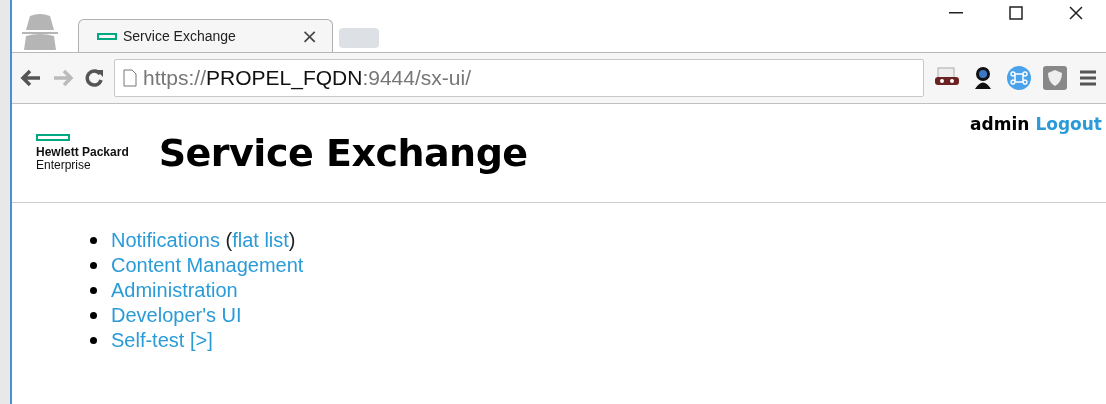 Image resolution: width=1106 pixels, height=404 pixels. What do you see at coordinates (180, 36) in the screenshot?
I see `tab-title: Service Exchange` at bounding box center [180, 36].